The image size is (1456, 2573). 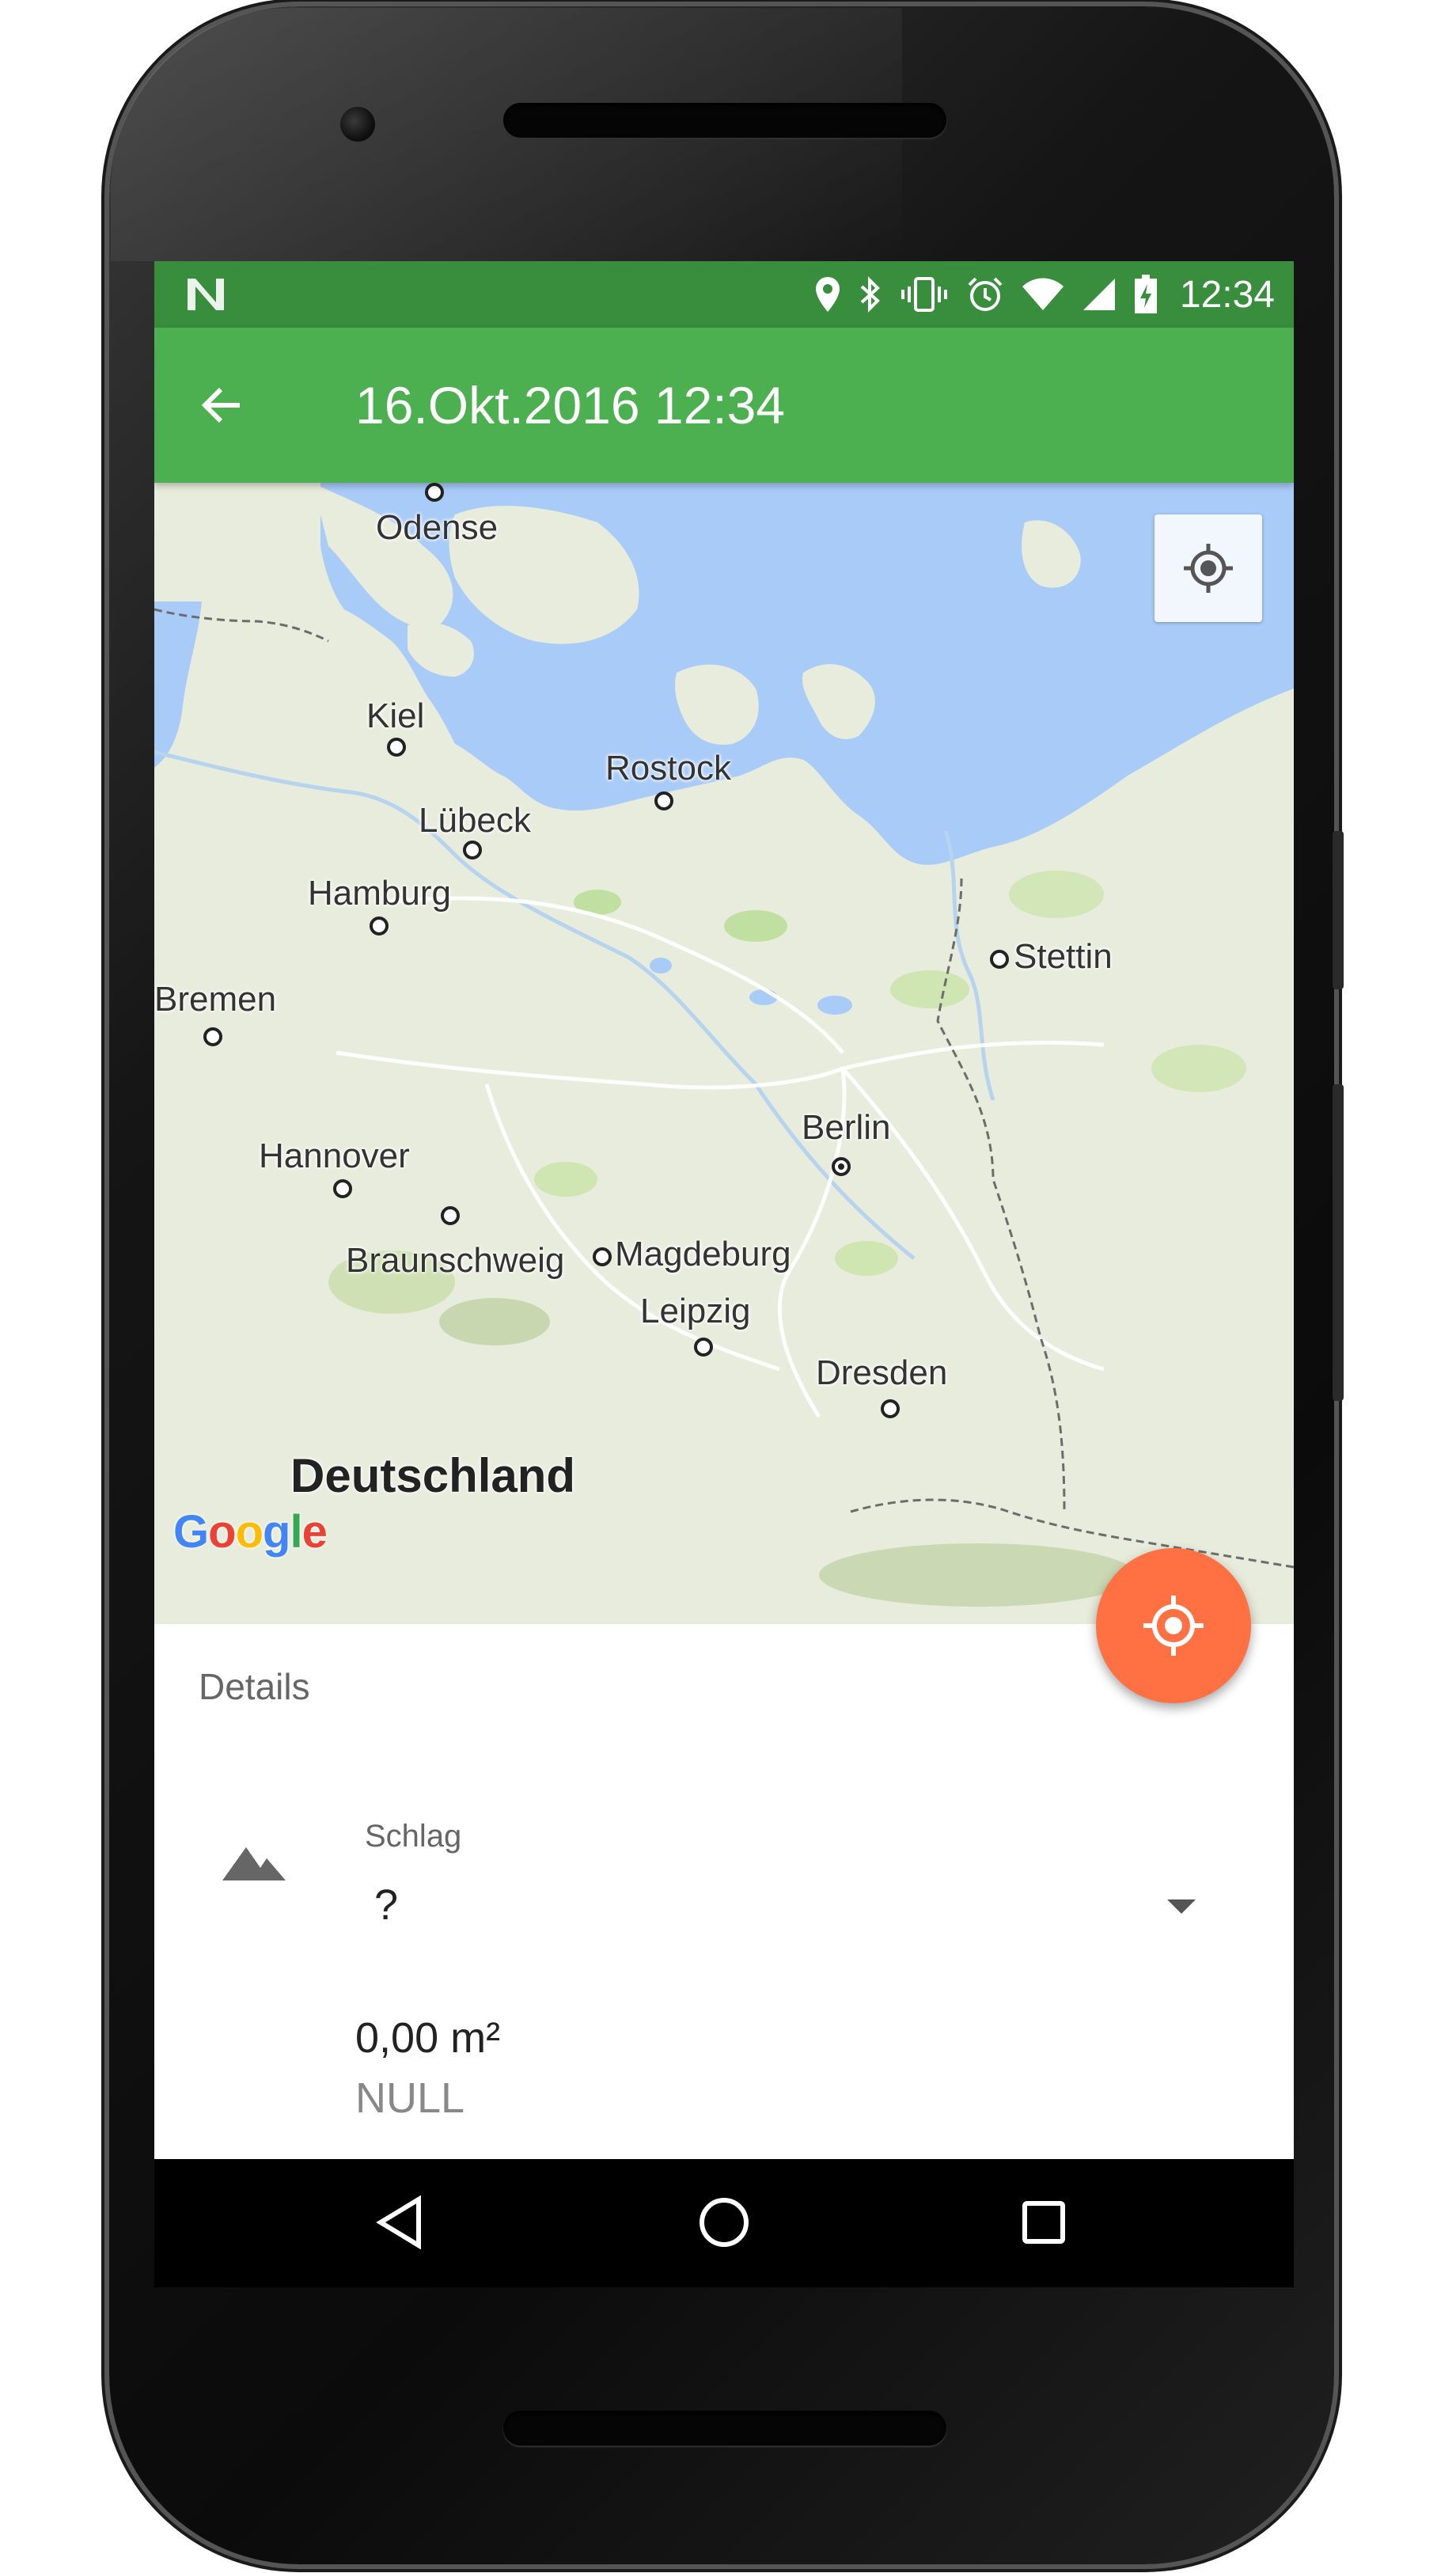 What do you see at coordinates (985, 294) in the screenshot?
I see `alarm-icon` at bounding box center [985, 294].